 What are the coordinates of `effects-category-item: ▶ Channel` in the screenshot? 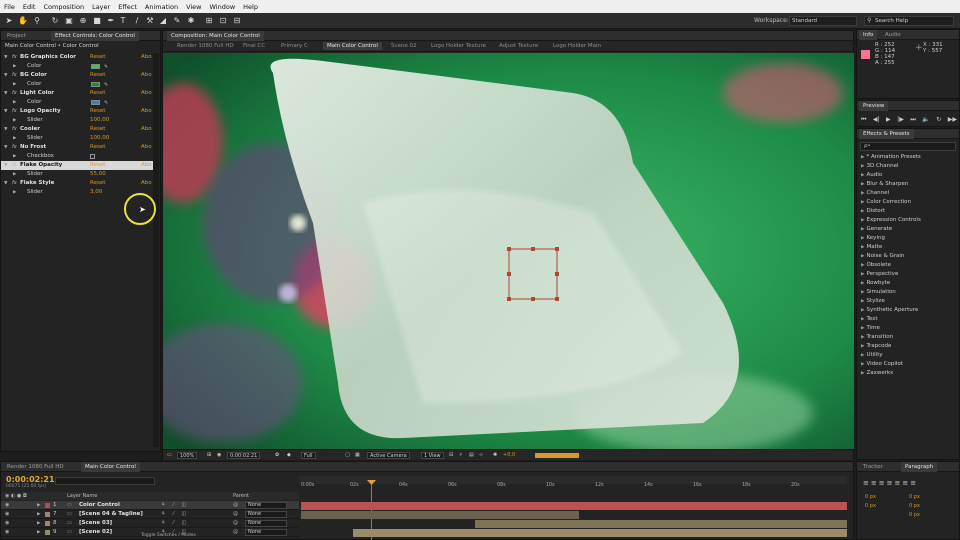 It's located at (875, 193).